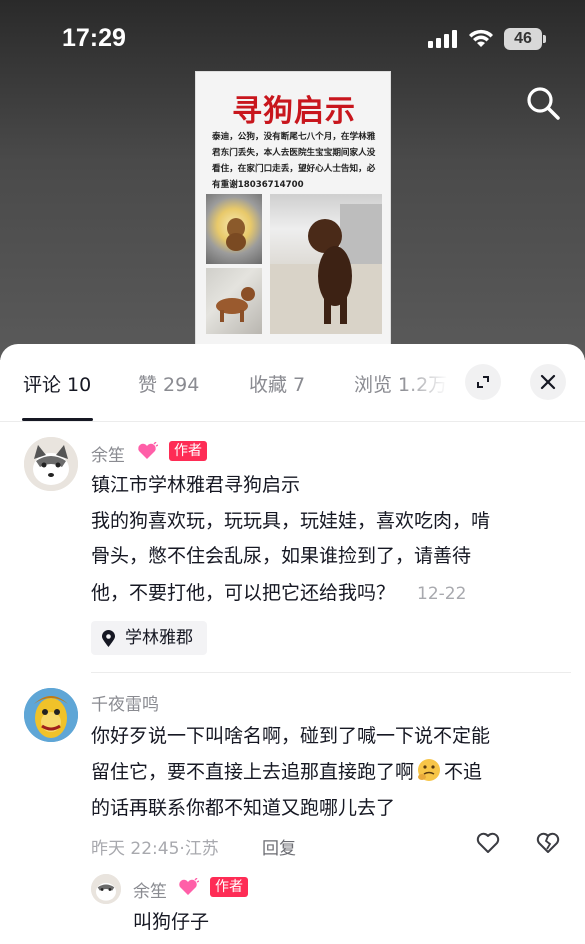 The width and height of the screenshot is (585, 944). Describe the element at coordinates (106, 889) in the screenshot. I see `reply-avatar` at that location.